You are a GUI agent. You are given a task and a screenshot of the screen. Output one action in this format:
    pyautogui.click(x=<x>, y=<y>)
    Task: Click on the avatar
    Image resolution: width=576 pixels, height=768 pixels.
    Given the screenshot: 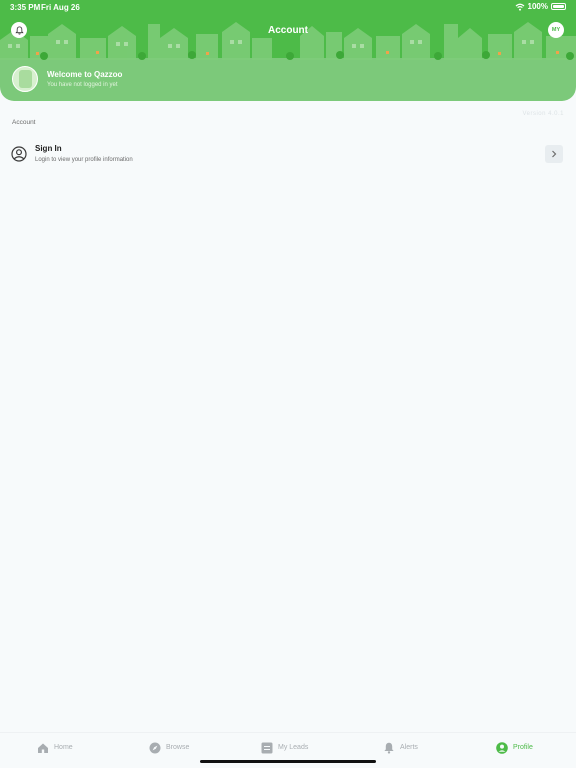 What is the action you would take?
    pyautogui.click(x=25, y=79)
    